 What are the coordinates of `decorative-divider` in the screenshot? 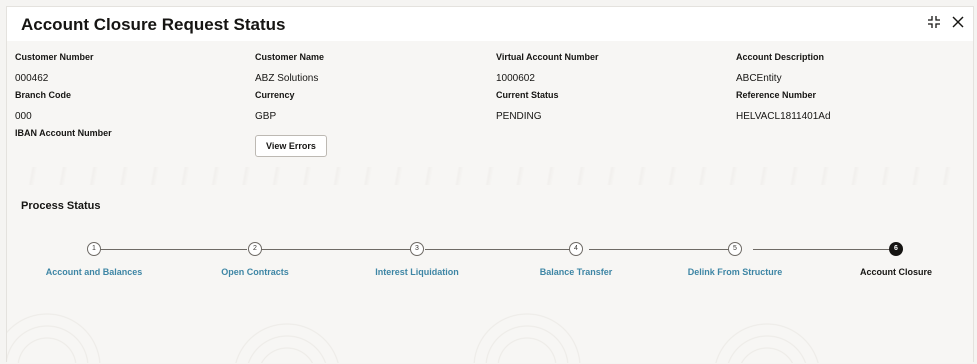 It's located at (490, 177).